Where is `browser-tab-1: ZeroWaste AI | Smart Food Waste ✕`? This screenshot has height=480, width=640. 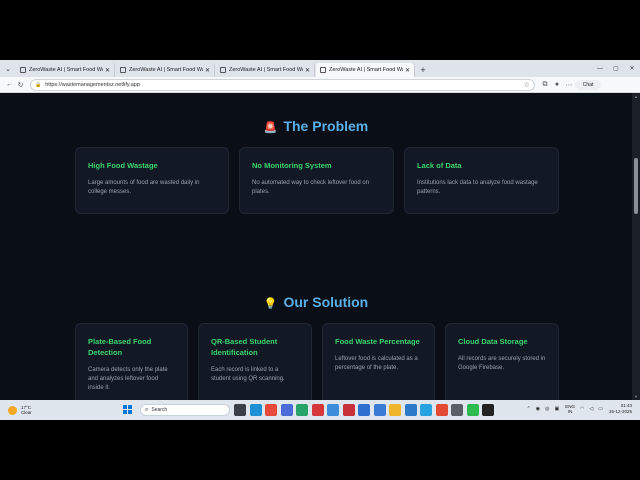 browser-tab-1: ZeroWaste AI | Smart Food Waste ✕ is located at coordinates (65, 70).